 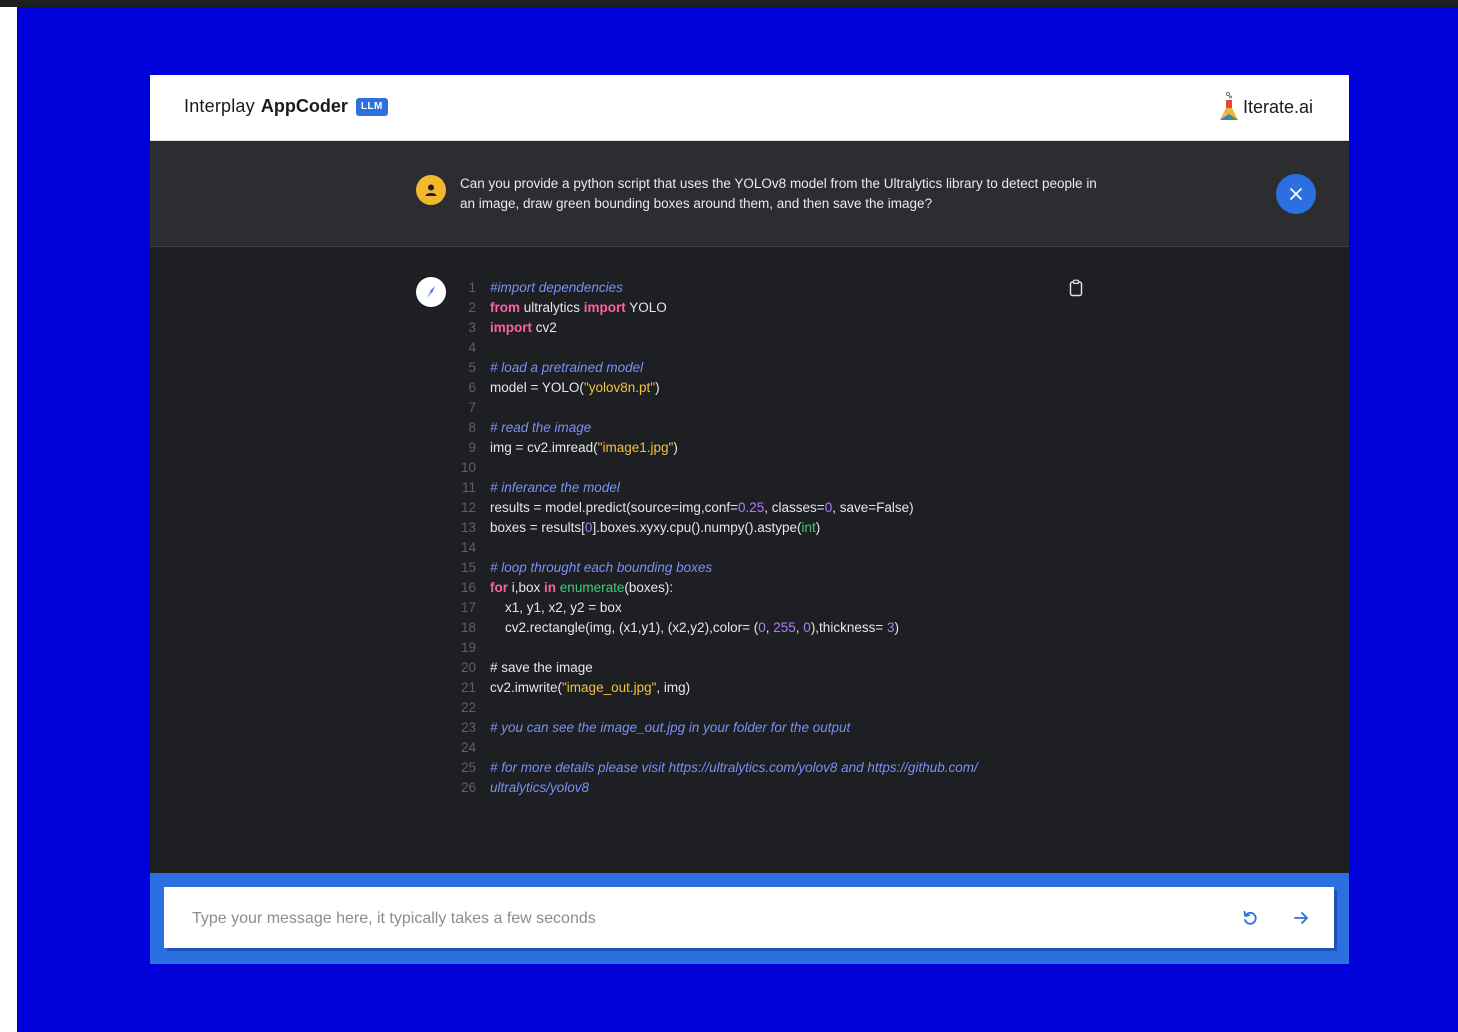 I want to click on code-line: 15 # loop throught each bounding boxes, so click(x=760, y=568).